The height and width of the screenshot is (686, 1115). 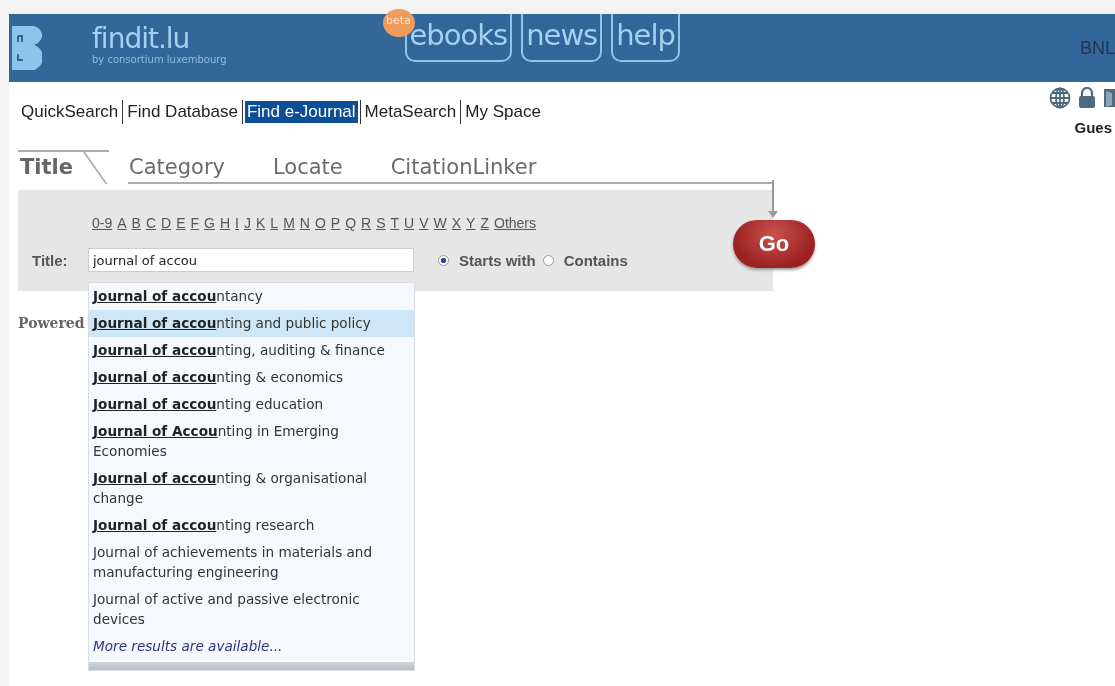 I want to click on door-icon, so click(x=1109, y=98).